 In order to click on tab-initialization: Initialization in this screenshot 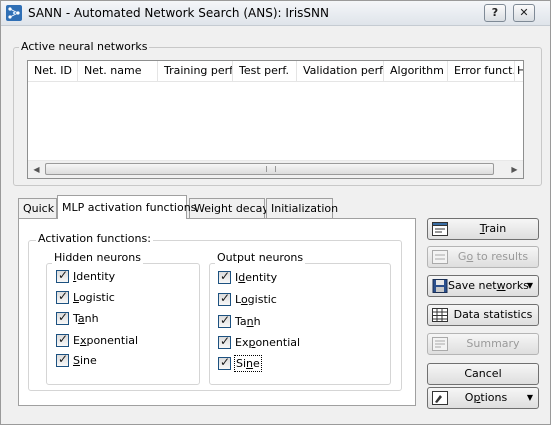, I will do `click(302, 208)`.